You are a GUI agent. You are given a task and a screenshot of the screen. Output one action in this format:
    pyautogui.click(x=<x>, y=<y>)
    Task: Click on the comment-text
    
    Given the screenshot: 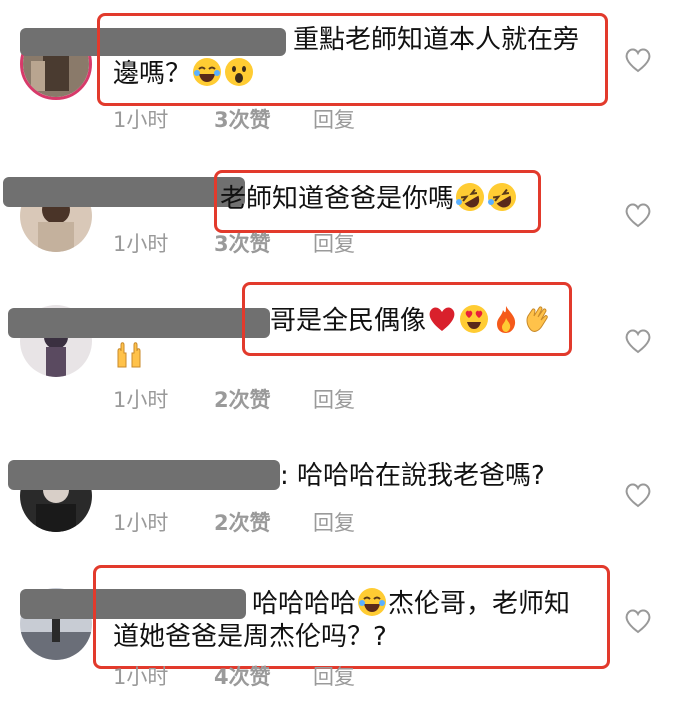 What is the action you would take?
    pyautogui.click(x=129, y=356)
    